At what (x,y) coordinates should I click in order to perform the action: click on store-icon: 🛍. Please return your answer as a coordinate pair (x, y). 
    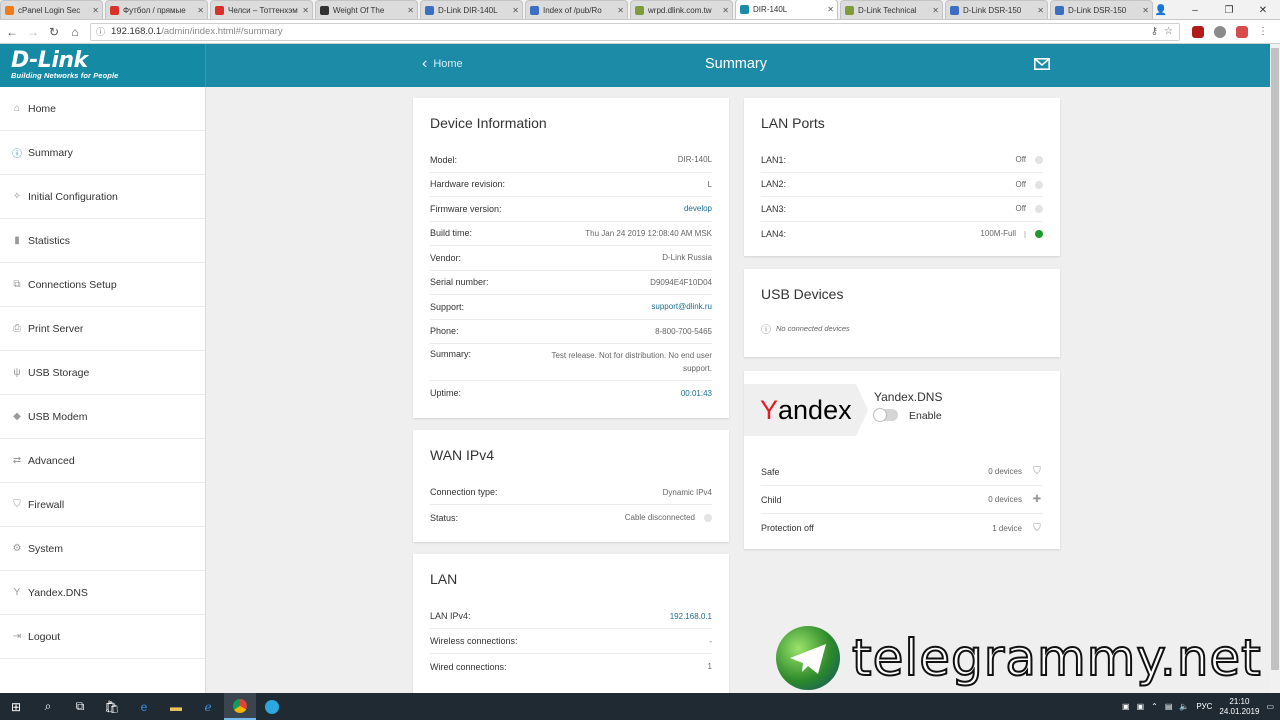
    Looking at the image, I should click on (112, 706).